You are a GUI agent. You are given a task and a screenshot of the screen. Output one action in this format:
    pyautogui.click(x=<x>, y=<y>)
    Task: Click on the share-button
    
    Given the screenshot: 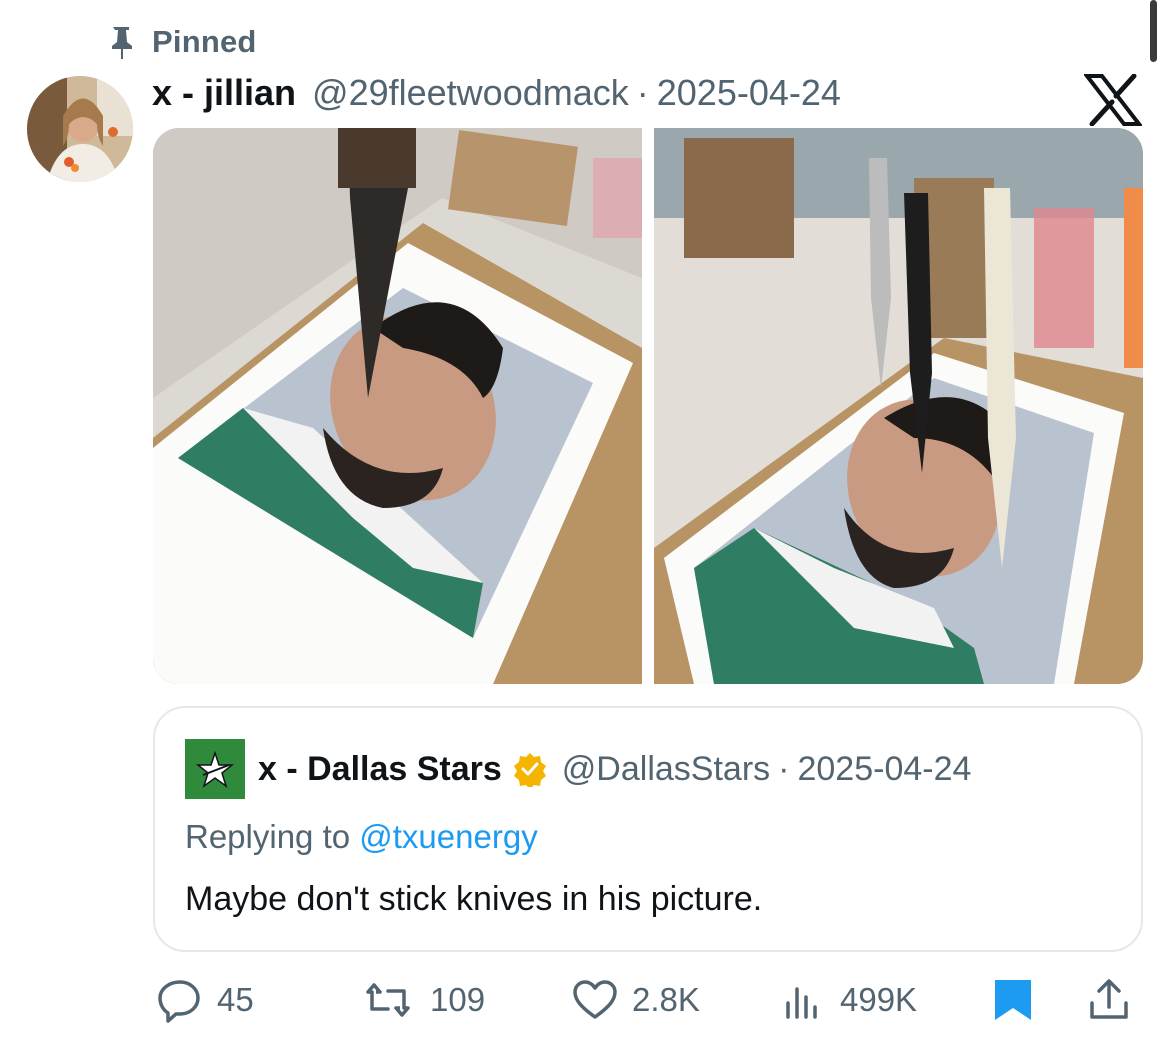 What is the action you would take?
    pyautogui.click(x=1109, y=1000)
    